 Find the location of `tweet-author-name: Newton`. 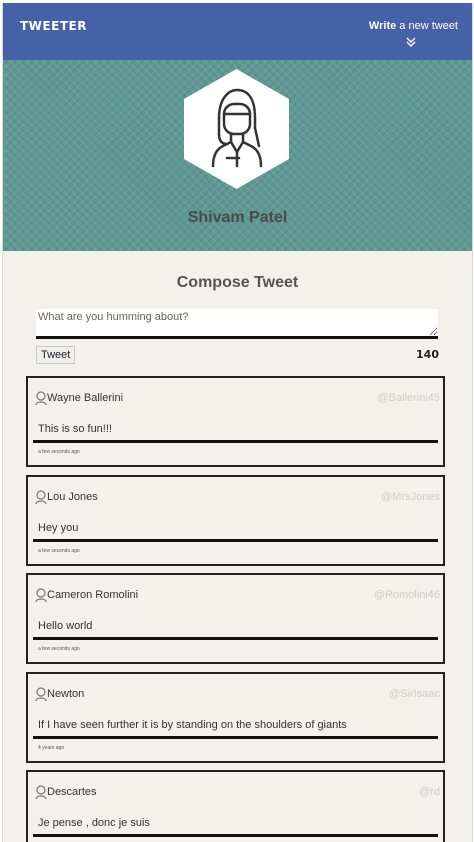

tweet-author-name: Newton is located at coordinates (65, 694).